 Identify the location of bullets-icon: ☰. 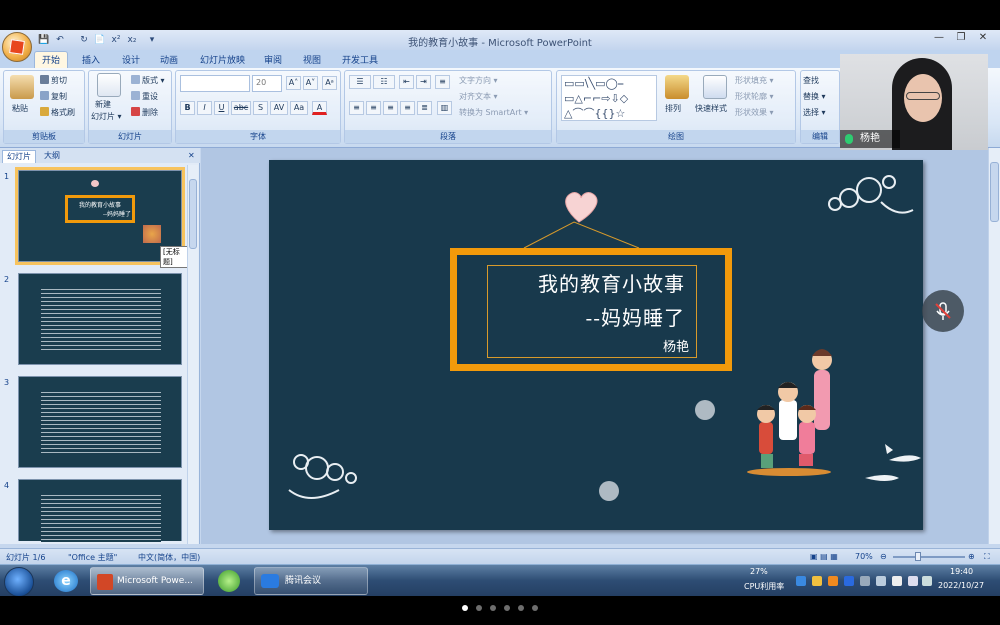
(360, 82).